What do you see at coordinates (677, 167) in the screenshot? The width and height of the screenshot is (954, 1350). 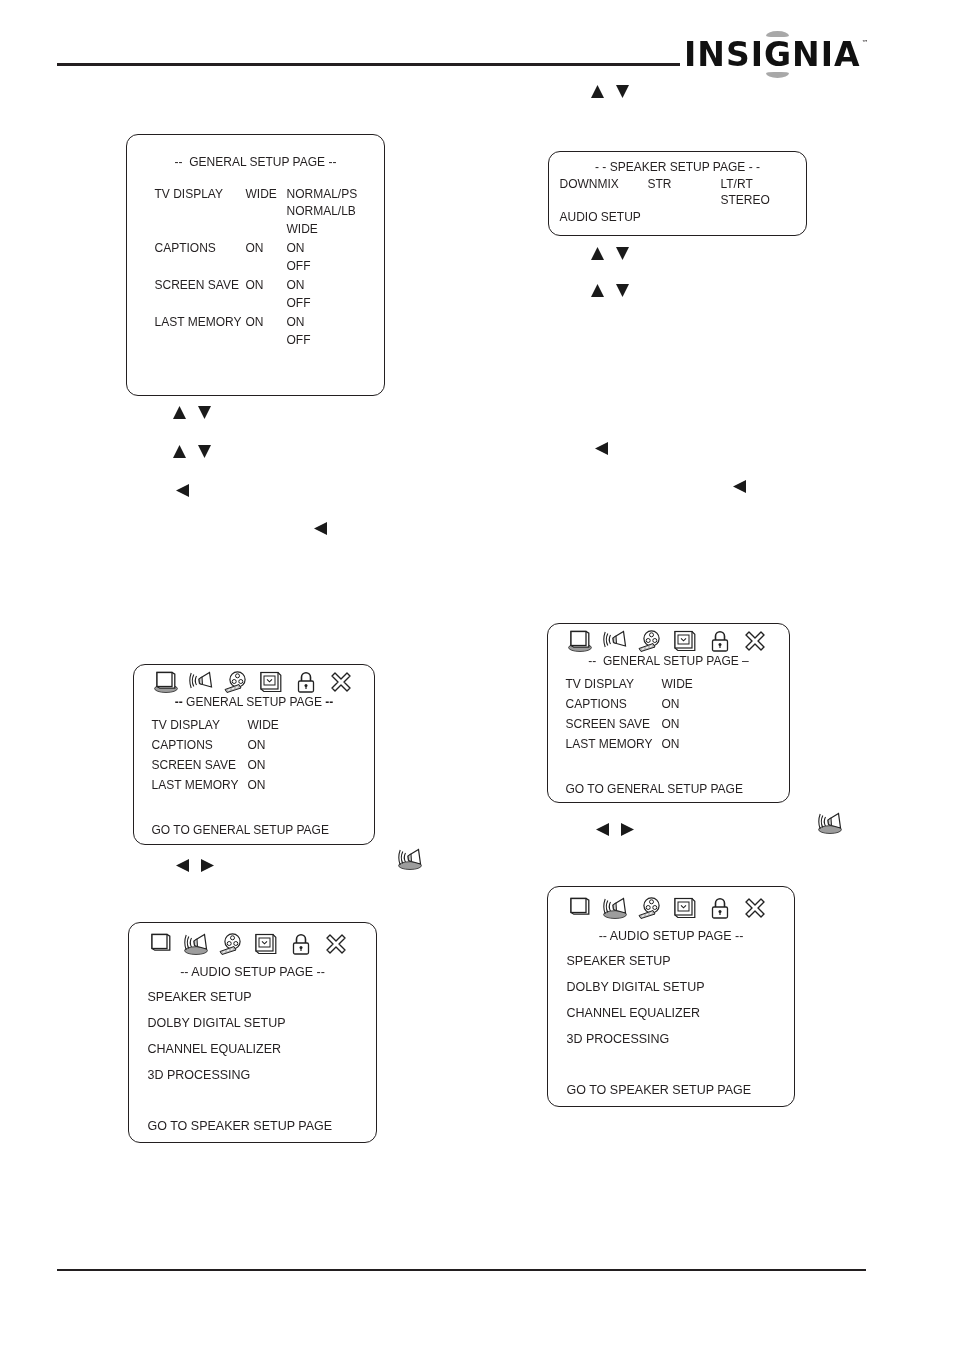 I see `menu-title: - - SPEAKER SETUP PAGE - -` at bounding box center [677, 167].